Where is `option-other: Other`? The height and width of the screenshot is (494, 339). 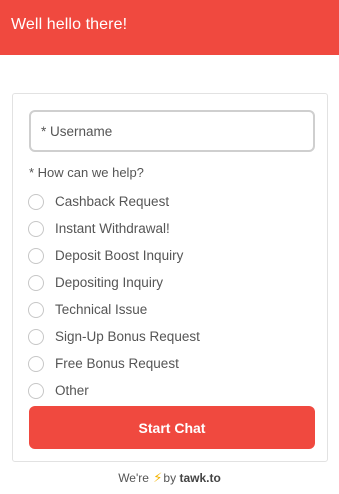 option-other: Other is located at coordinates (114, 390).